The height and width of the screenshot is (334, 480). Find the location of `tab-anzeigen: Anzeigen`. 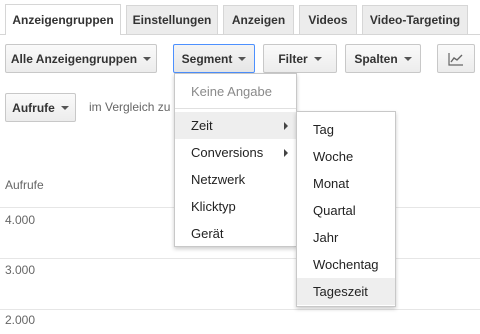

tab-anzeigen: Anzeigen is located at coordinates (258, 19).